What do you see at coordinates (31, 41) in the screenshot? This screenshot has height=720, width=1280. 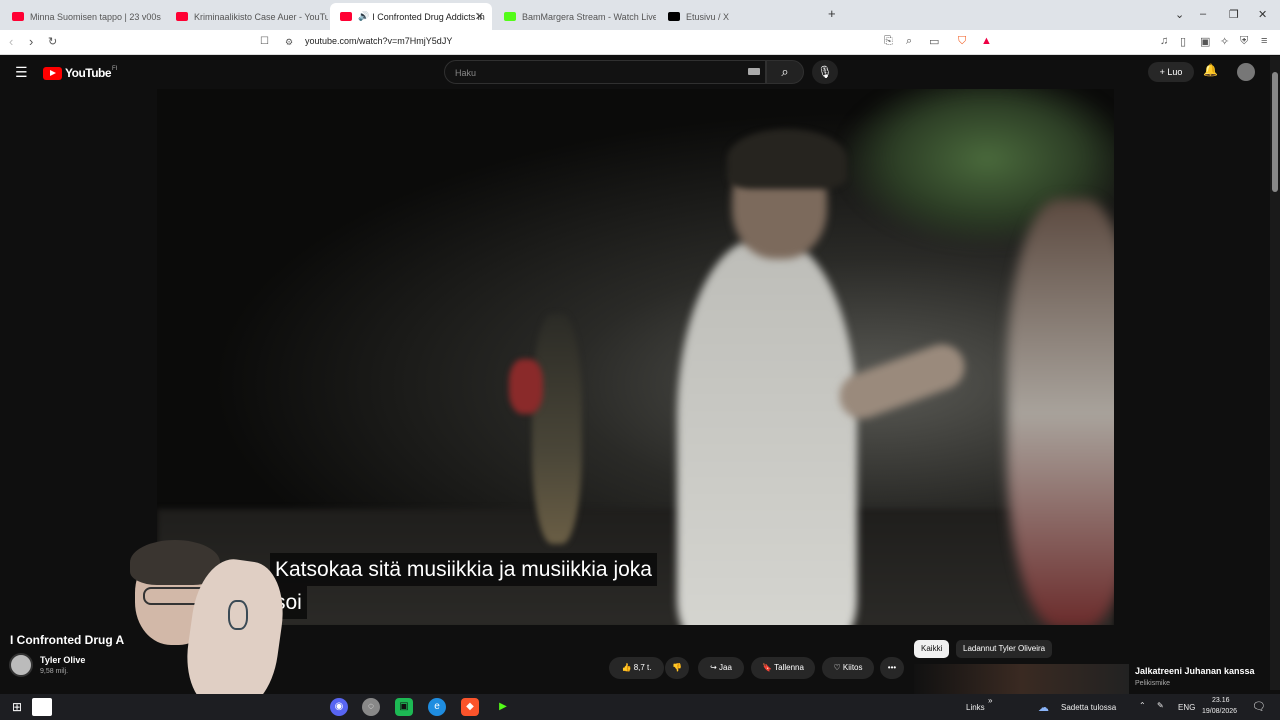 I see `forward-icon: ›` at bounding box center [31, 41].